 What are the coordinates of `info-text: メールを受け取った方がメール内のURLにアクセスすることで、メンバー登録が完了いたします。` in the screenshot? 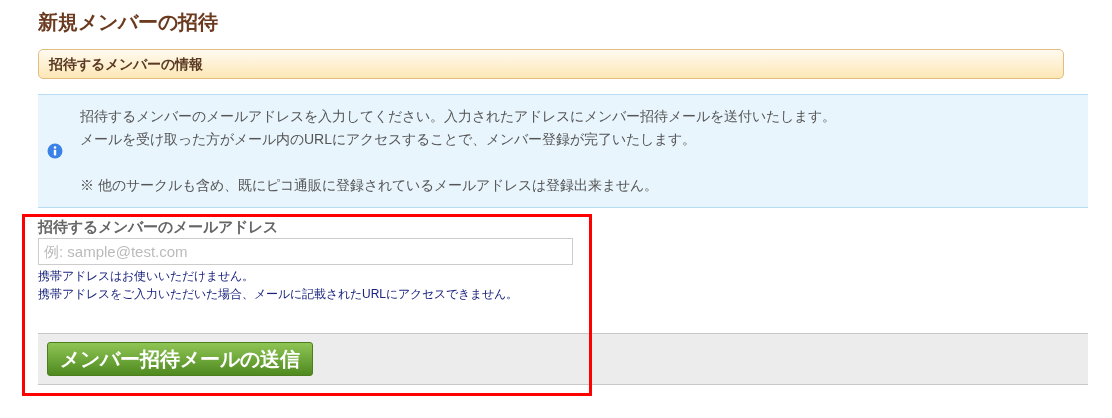 It's located at (388, 139).